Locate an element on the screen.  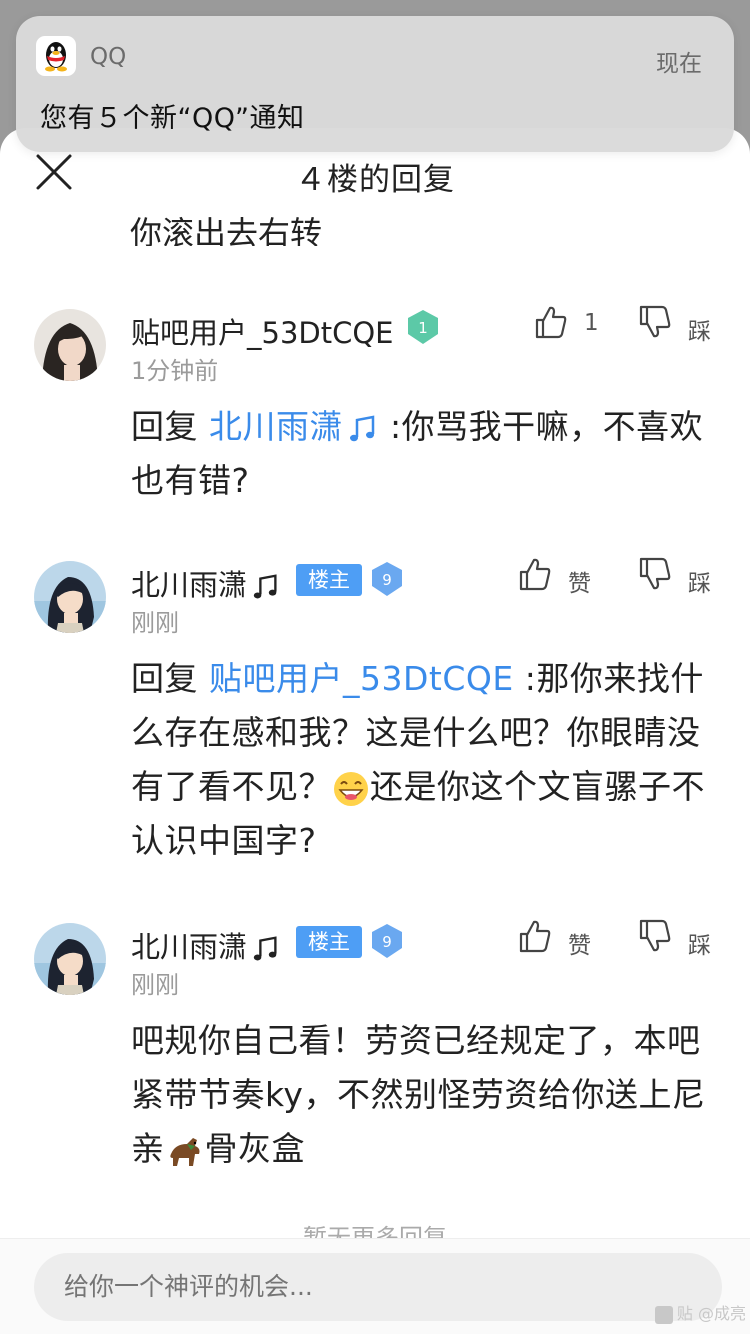
sheet-title: ４楼的回复 is located at coordinates (375, 180).